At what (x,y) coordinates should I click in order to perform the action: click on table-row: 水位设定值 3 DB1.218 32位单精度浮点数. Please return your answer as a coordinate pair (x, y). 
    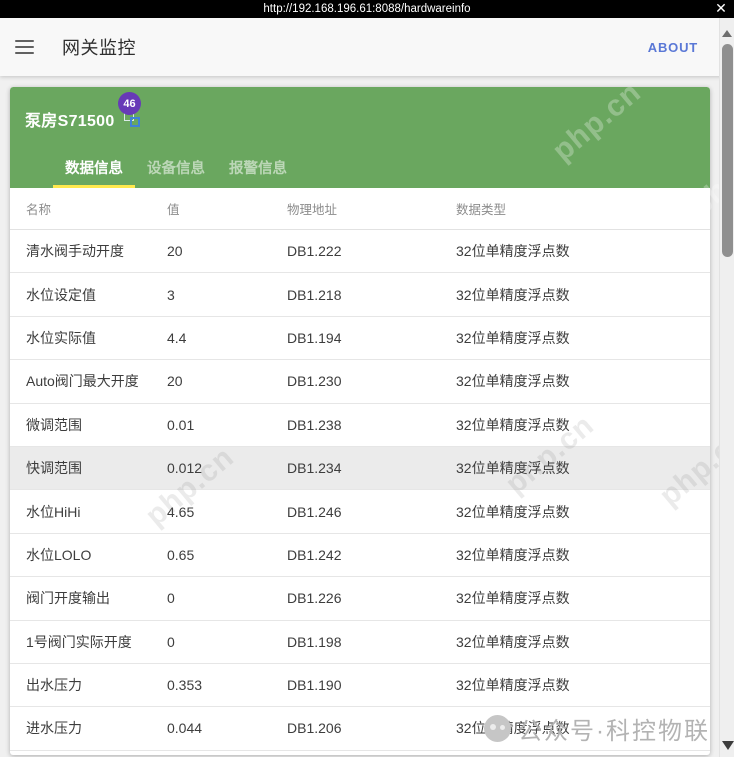
    Looking at the image, I should click on (360, 295).